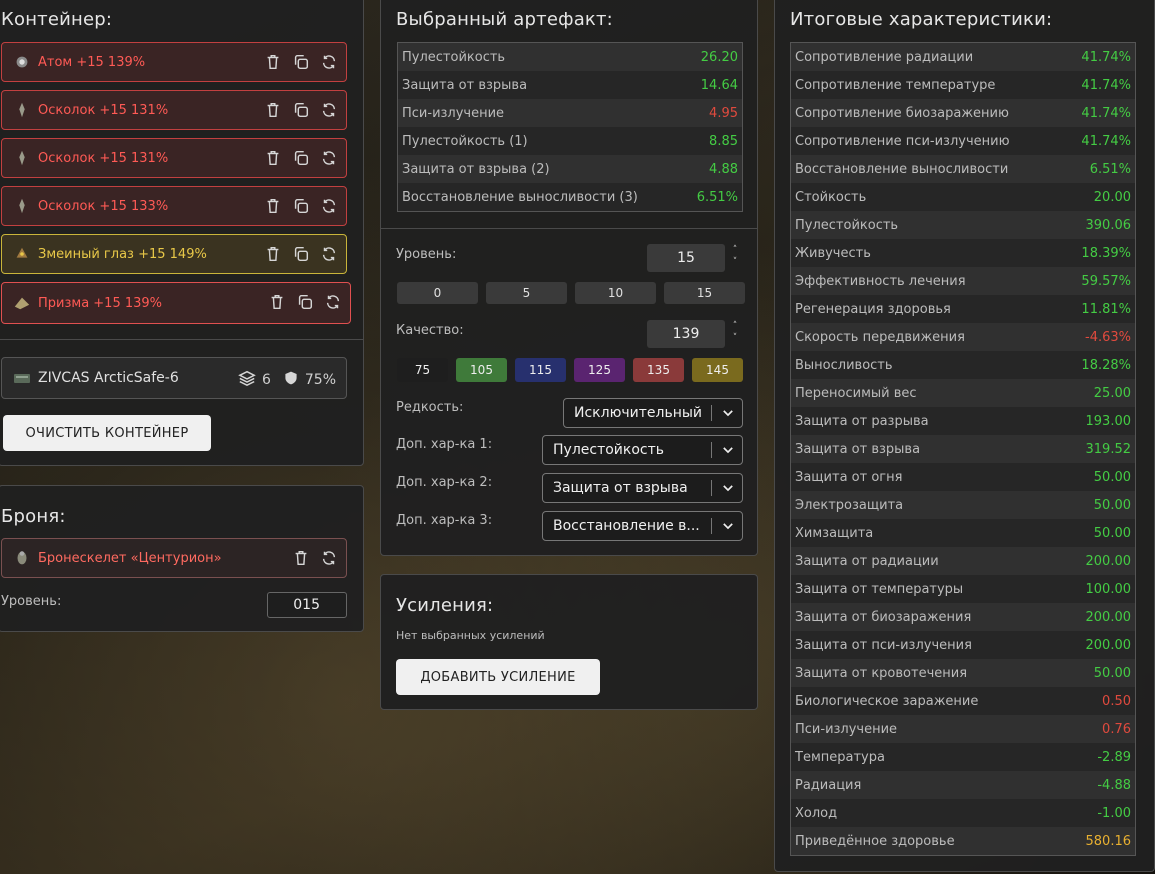 This screenshot has width=1155, height=874. What do you see at coordinates (844, 365) in the screenshot?
I see `stat-name: Выносливость` at bounding box center [844, 365].